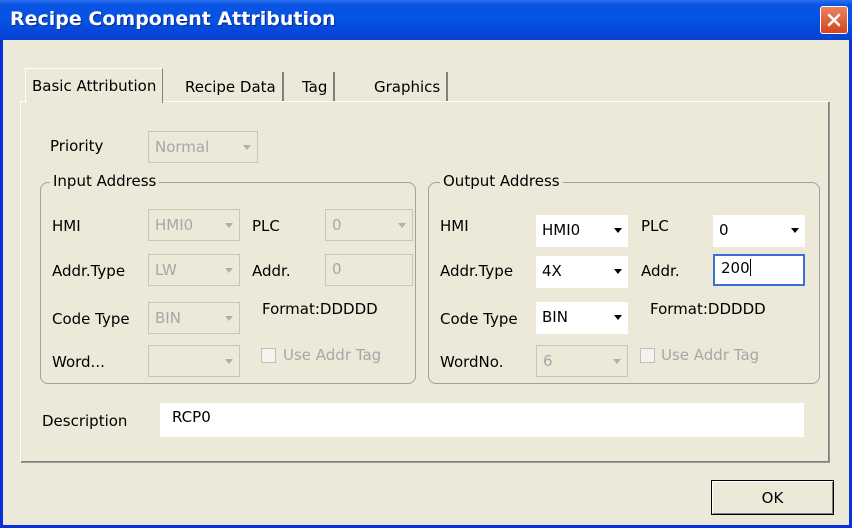 This screenshot has height=528, width=852. I want to click on tab-label: Graphics, so click(407, 87).